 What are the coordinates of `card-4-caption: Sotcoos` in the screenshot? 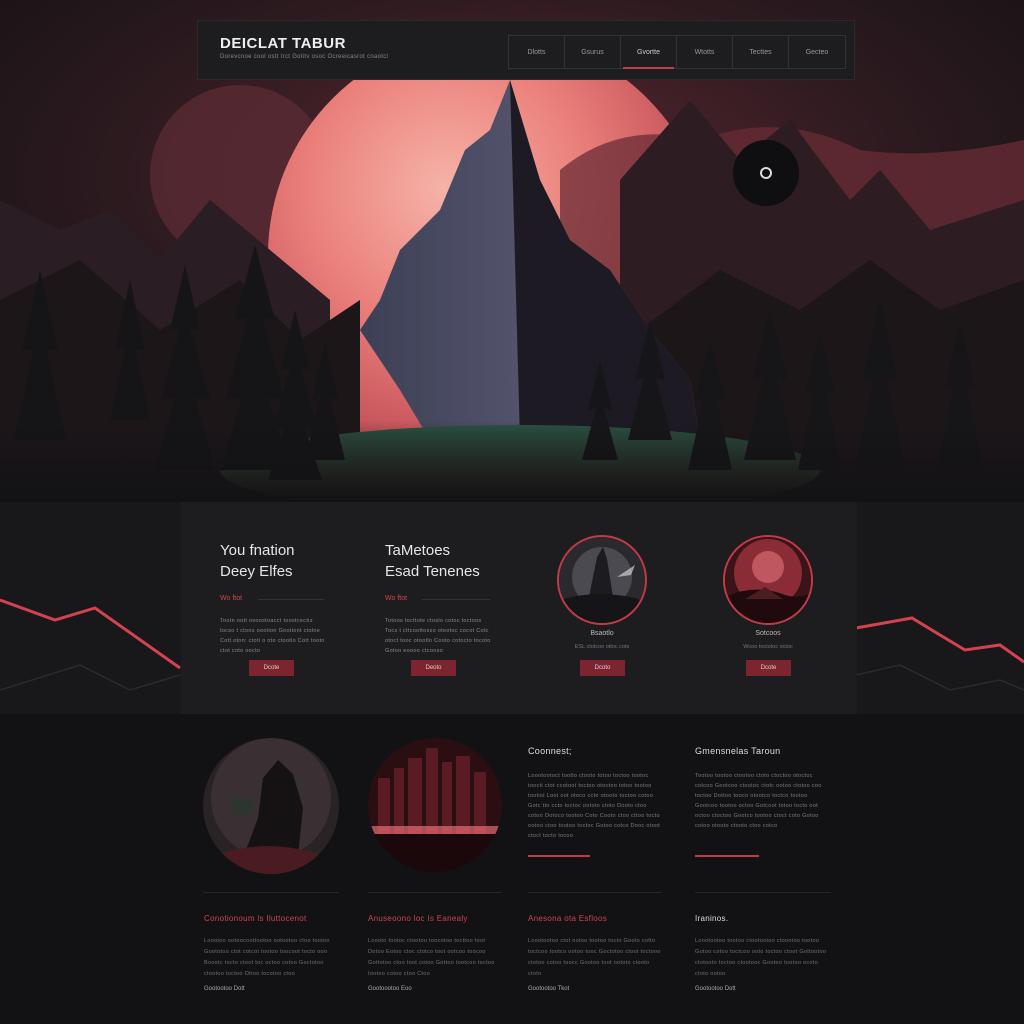 It's located at (768, 633).